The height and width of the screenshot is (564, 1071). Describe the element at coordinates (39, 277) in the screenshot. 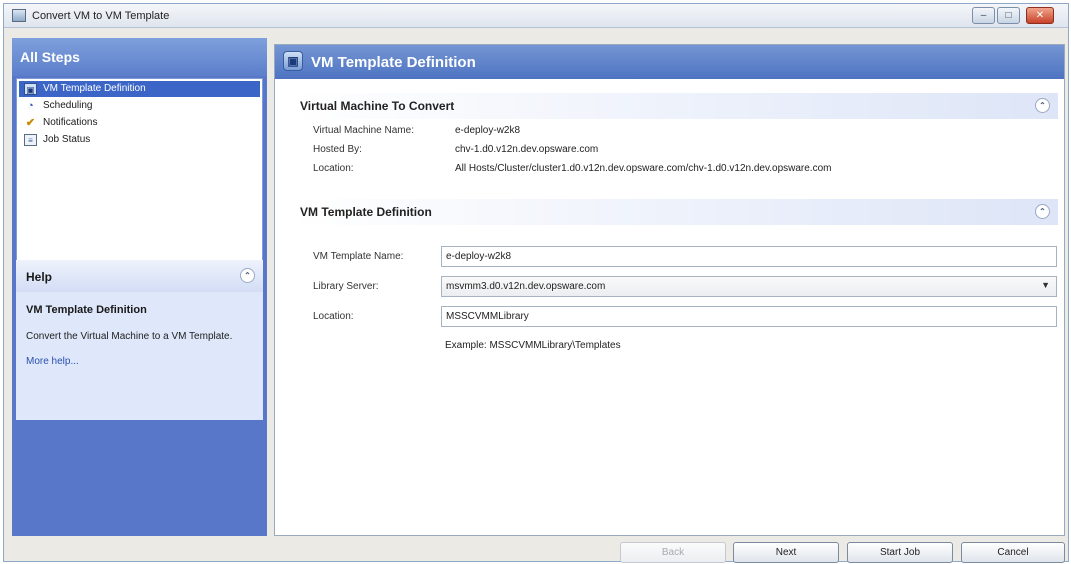

I see `help-title: Help` at that location.